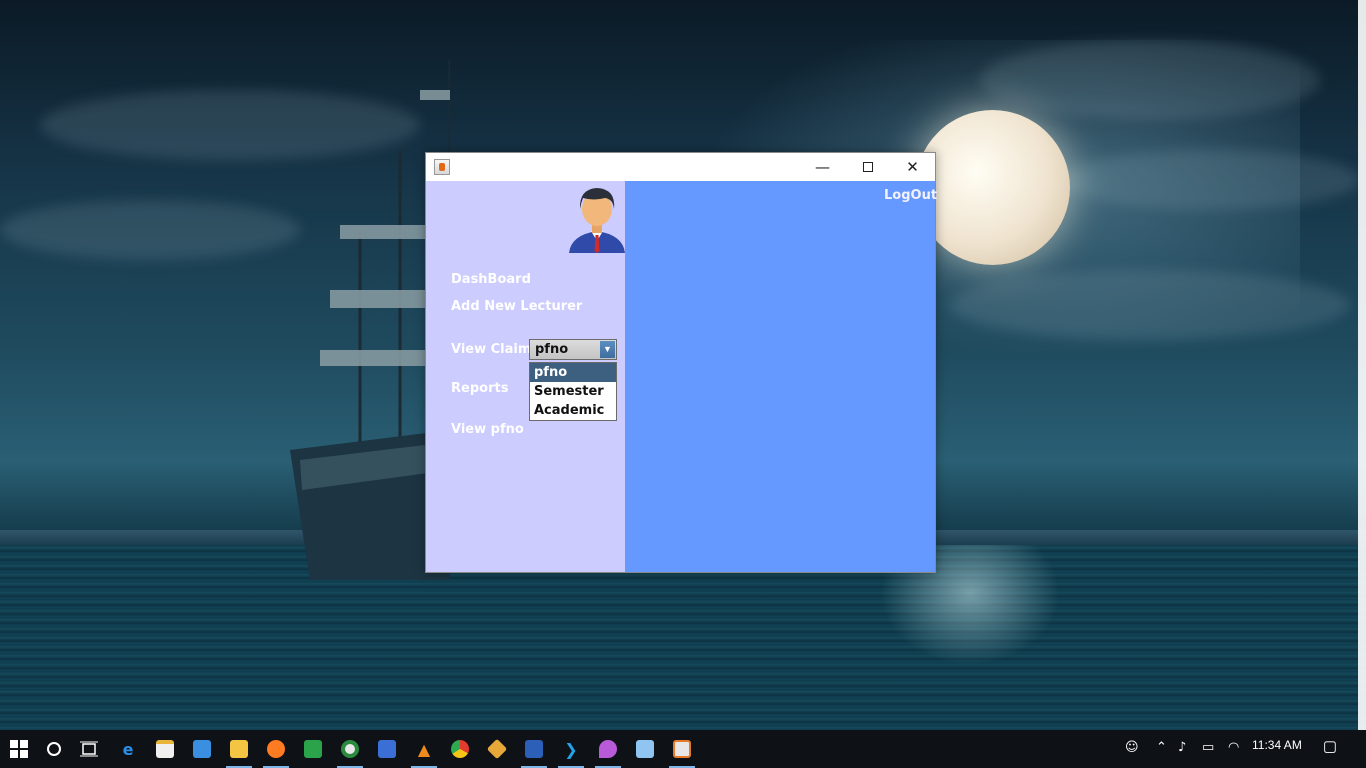  I want to click on close-button: ✕, so click(912, 167).